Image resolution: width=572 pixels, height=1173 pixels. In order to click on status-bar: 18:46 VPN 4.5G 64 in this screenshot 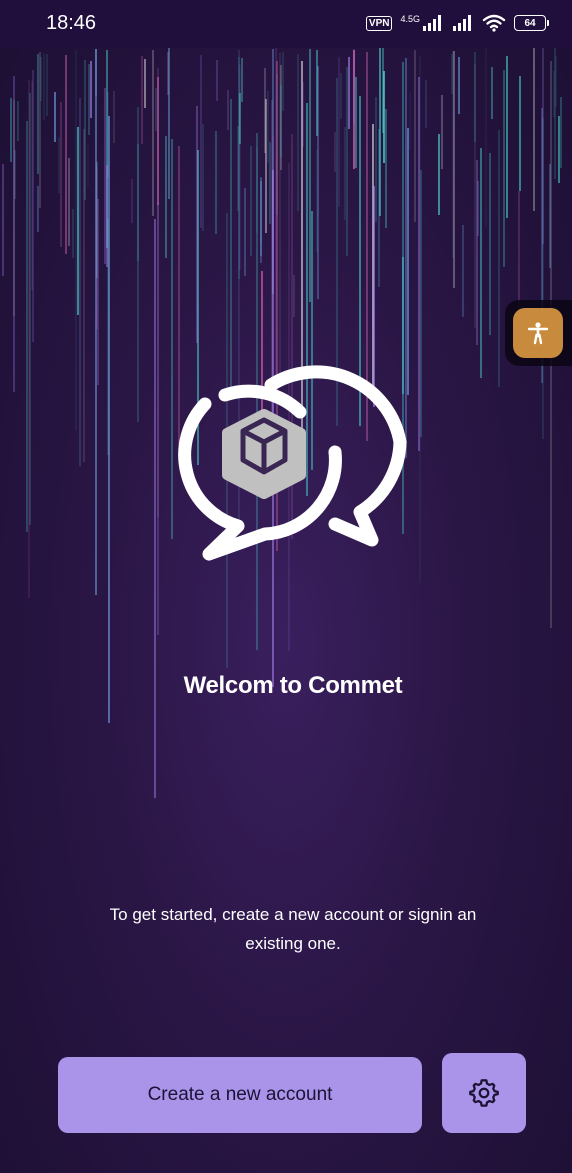, I will do `click(286, 24)`.